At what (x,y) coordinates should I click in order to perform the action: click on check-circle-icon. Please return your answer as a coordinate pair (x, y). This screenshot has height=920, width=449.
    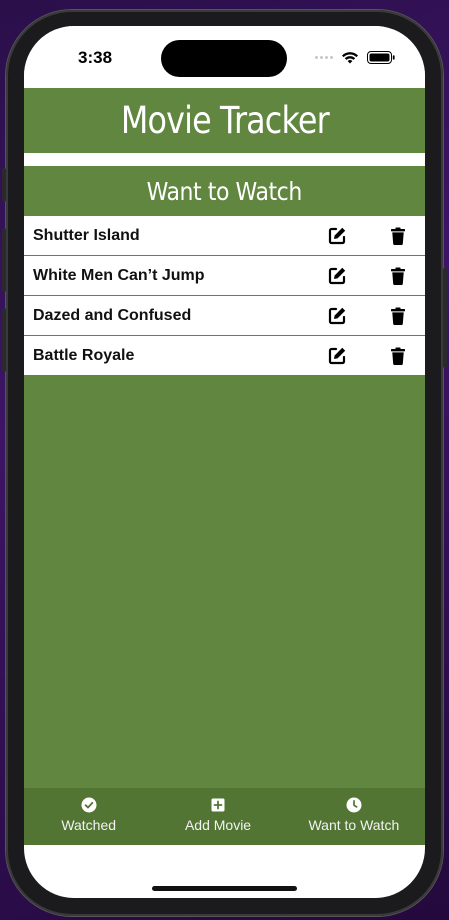
    Looking at the image, I should click on (89, 805).